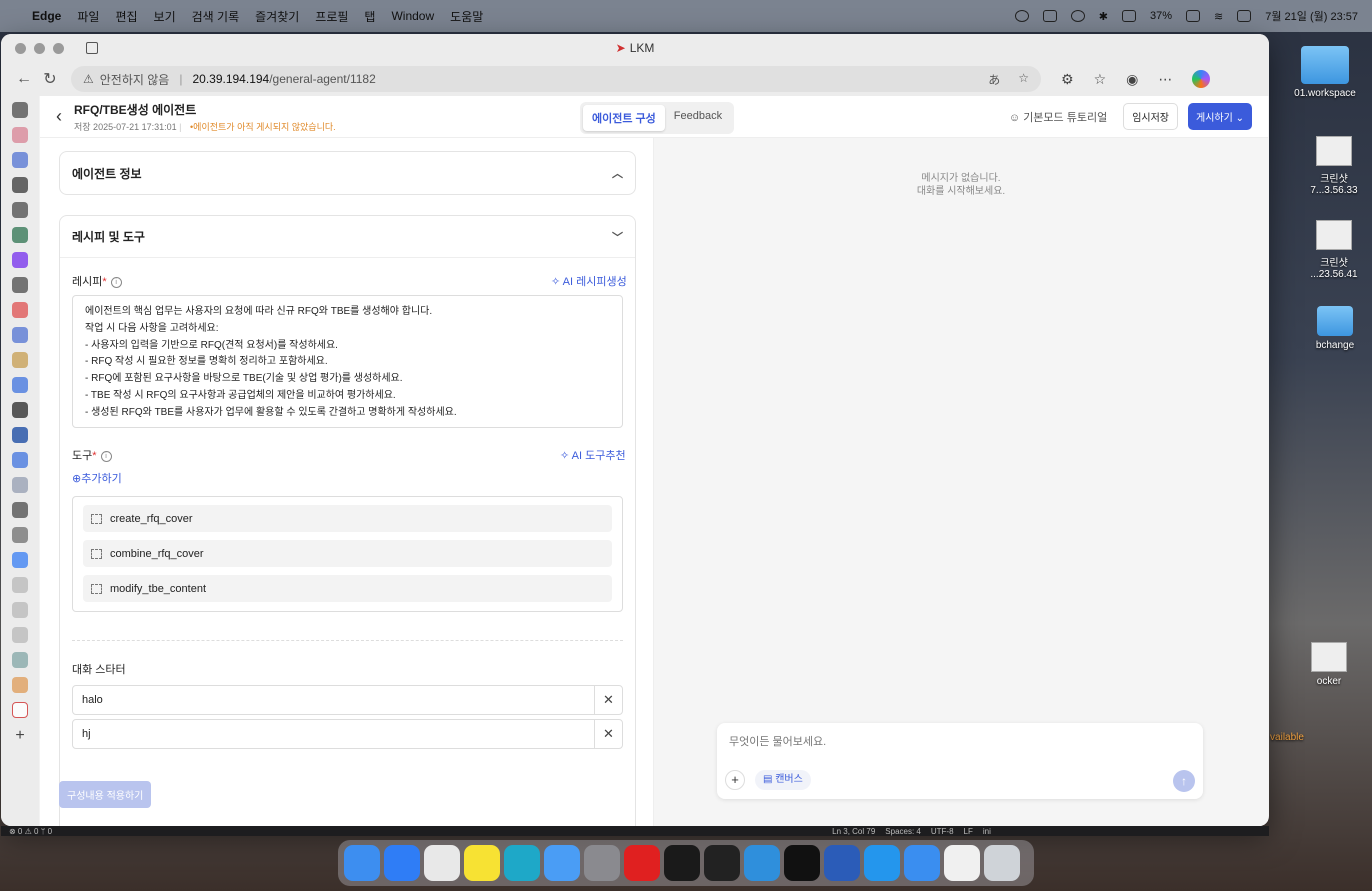  What do you see at coordinates (333, 700) in the screenshot?
I see `starter-input: halo` at bounding box center [333, 700].